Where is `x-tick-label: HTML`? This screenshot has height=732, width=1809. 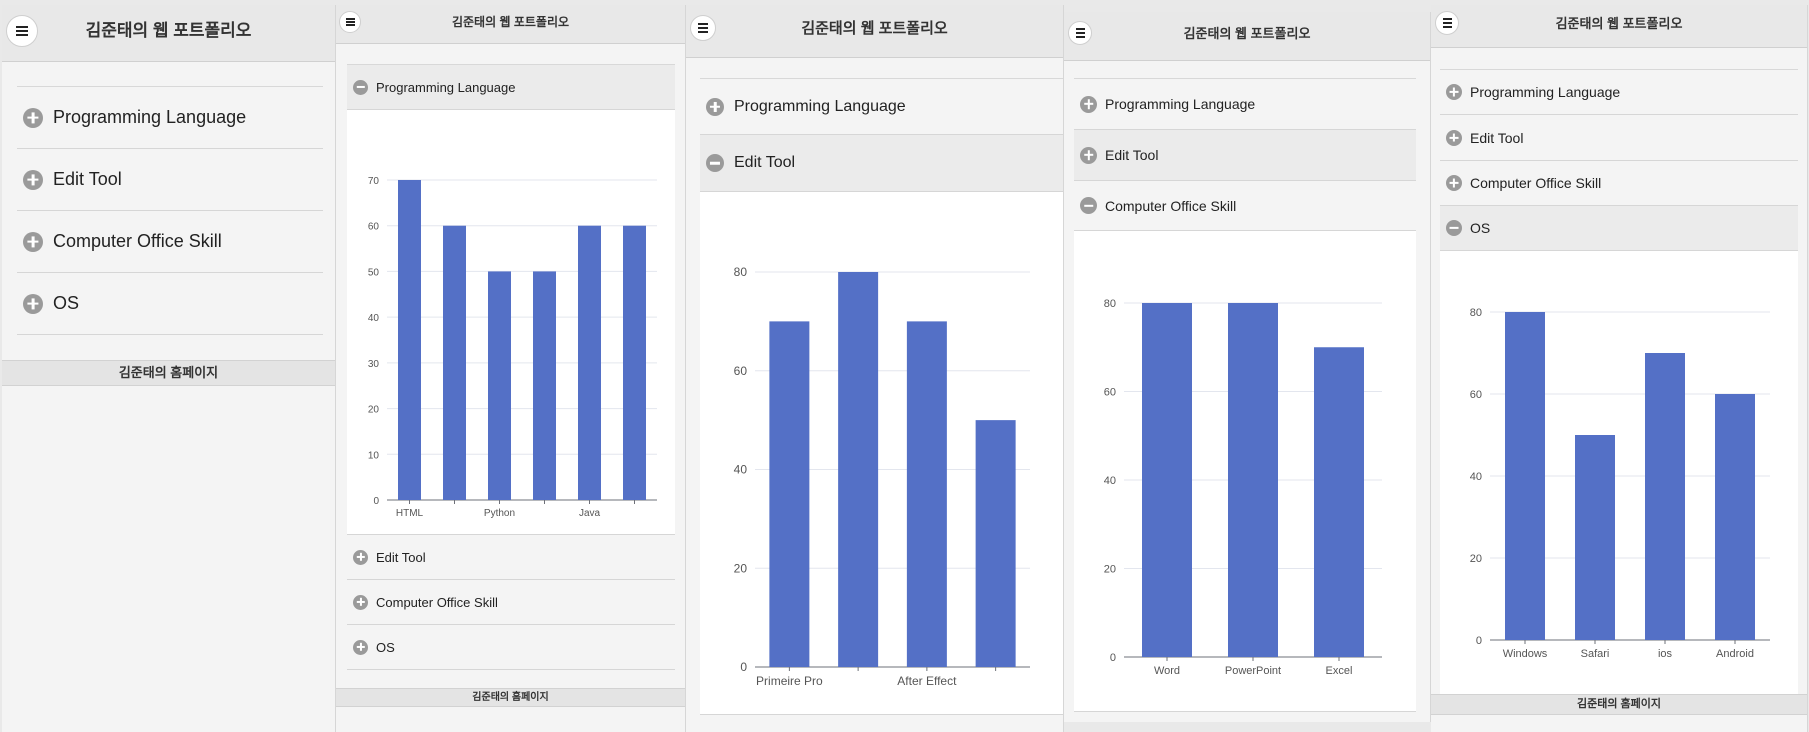
x-tick-label: HTML is located at coordinates (410, 513).